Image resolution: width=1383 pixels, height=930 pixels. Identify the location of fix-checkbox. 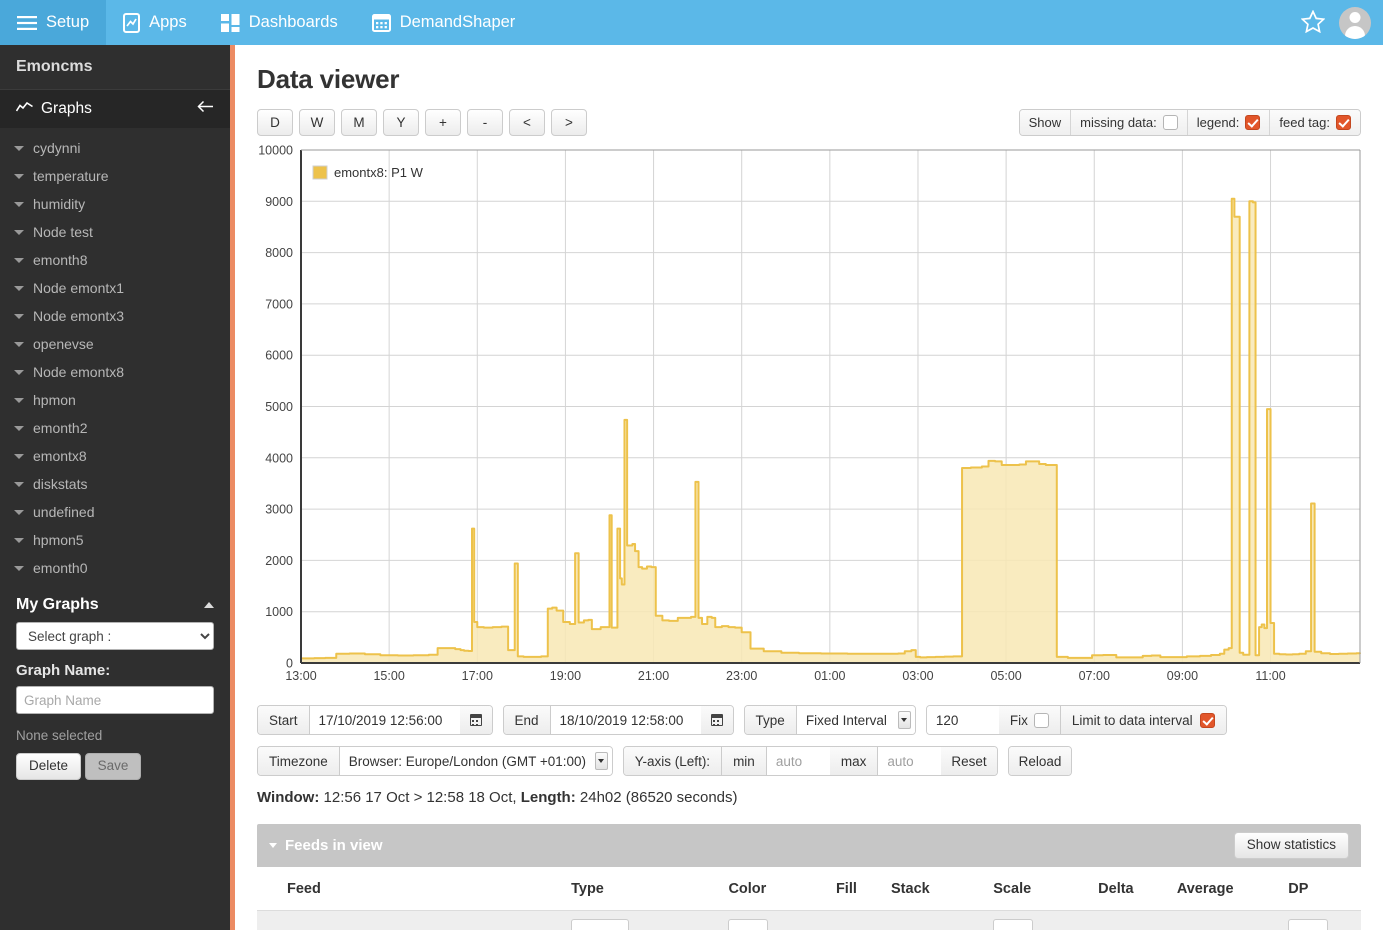
(1041, 720).